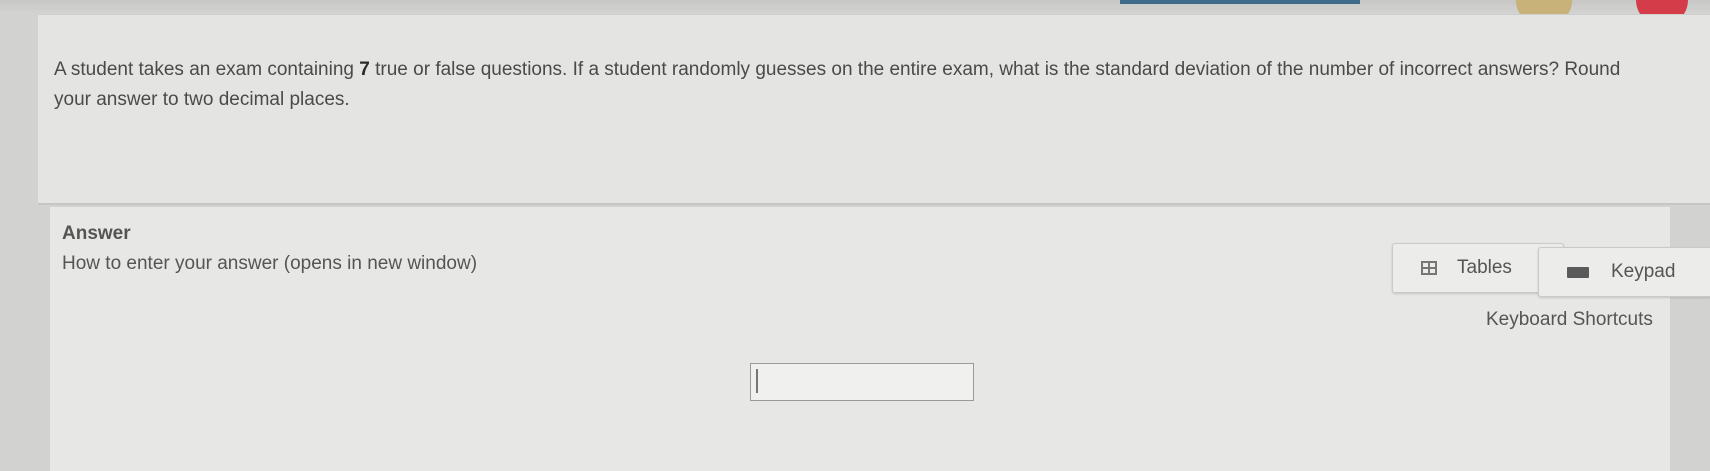  I want to click on keyboard-icon, so click(1578, 272).